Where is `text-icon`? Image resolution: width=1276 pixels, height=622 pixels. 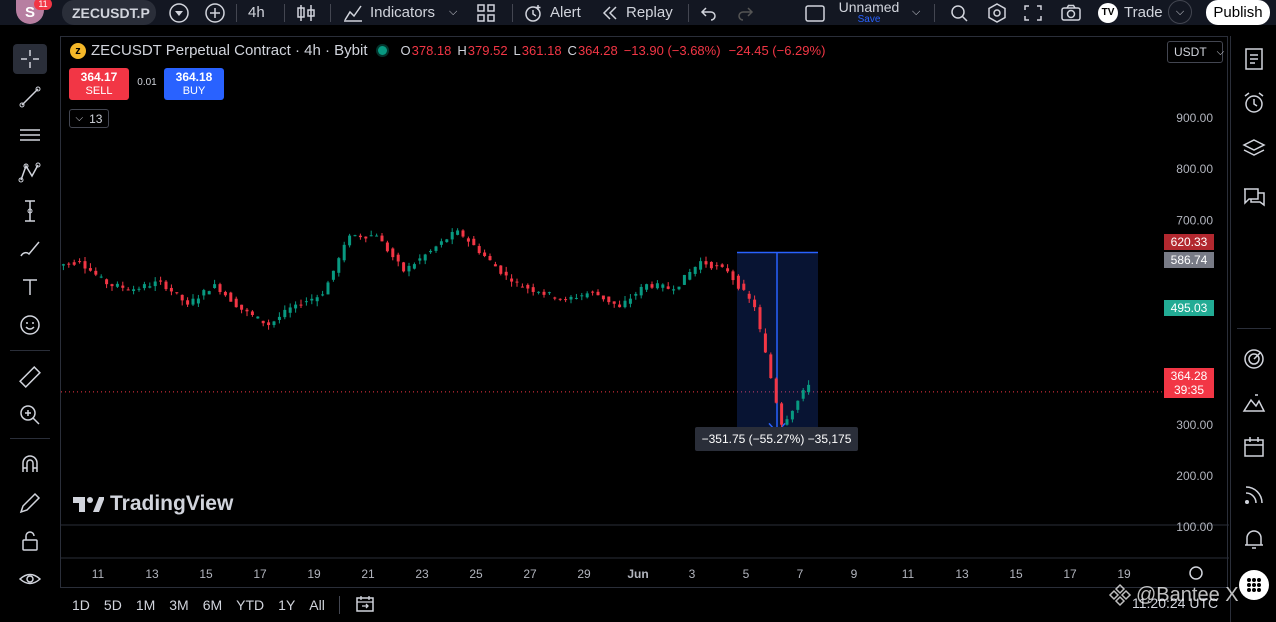 text-icon is located at coordinates (30, 287).